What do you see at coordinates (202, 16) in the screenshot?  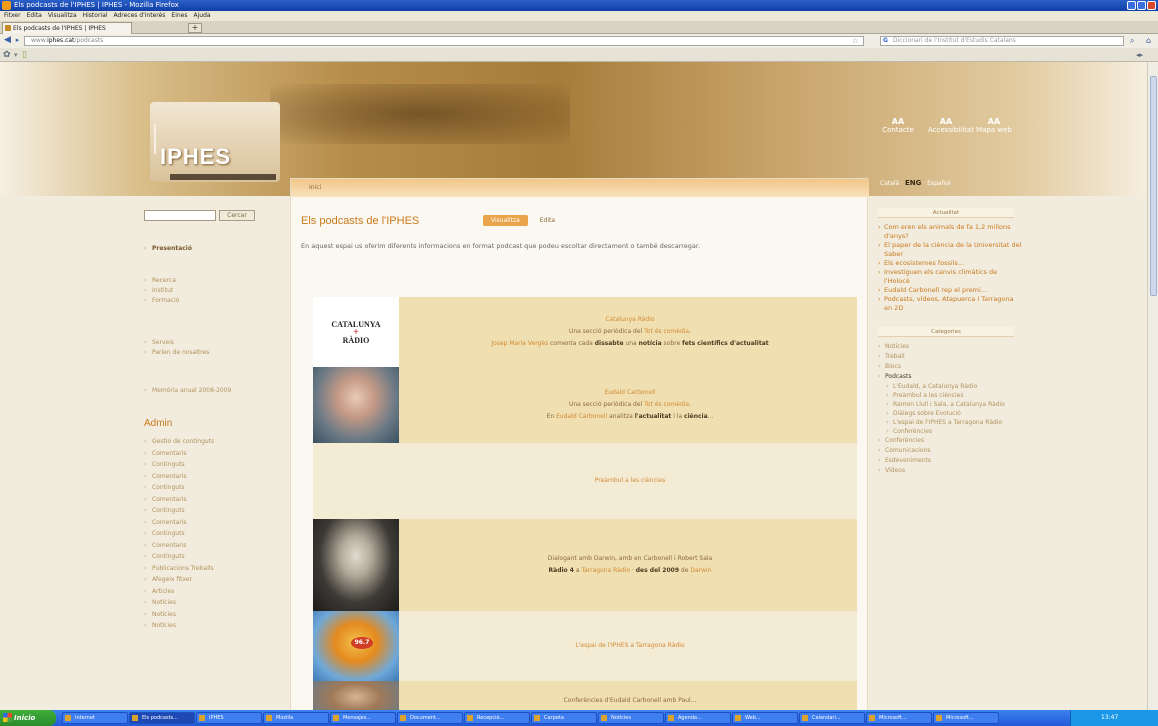 I see `menu-help: Ajuda` at bounding box center [202, 16].